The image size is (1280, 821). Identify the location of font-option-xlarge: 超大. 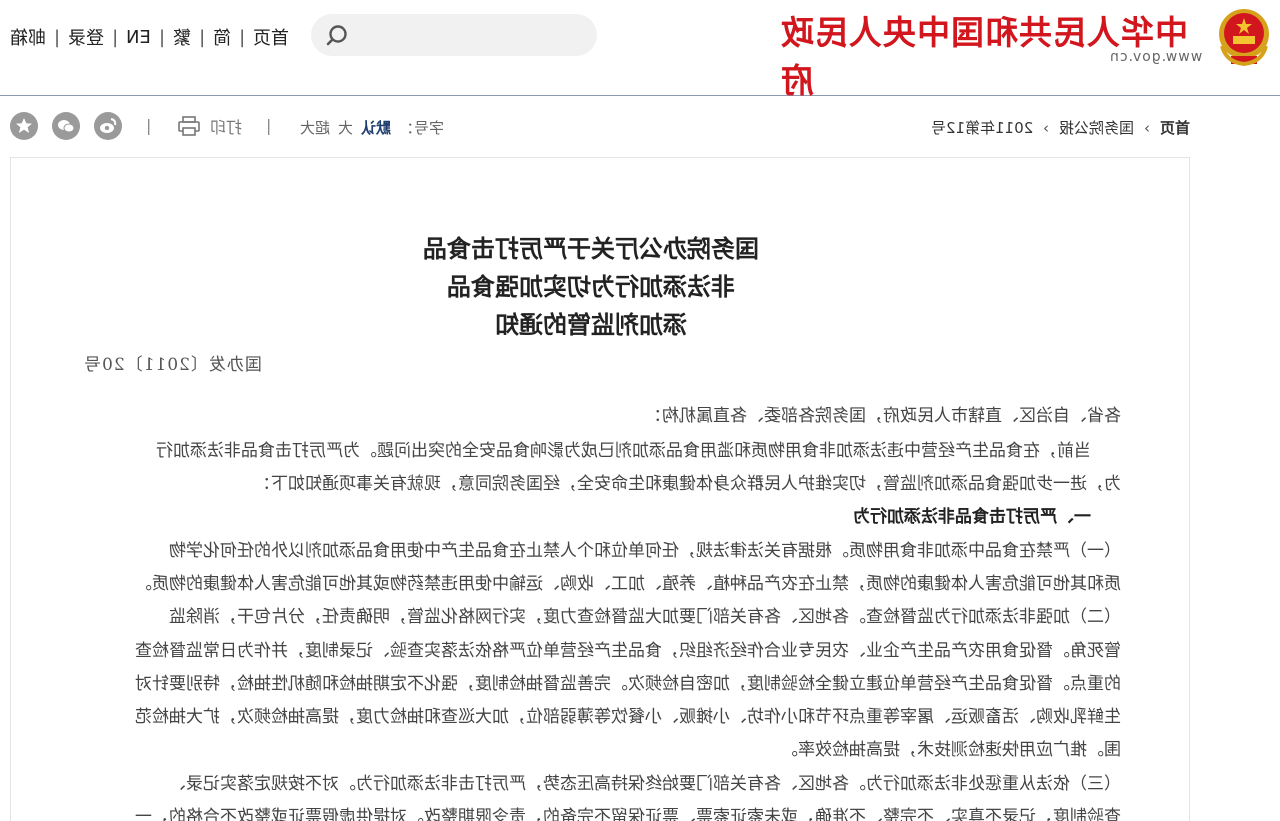
(315, 127).